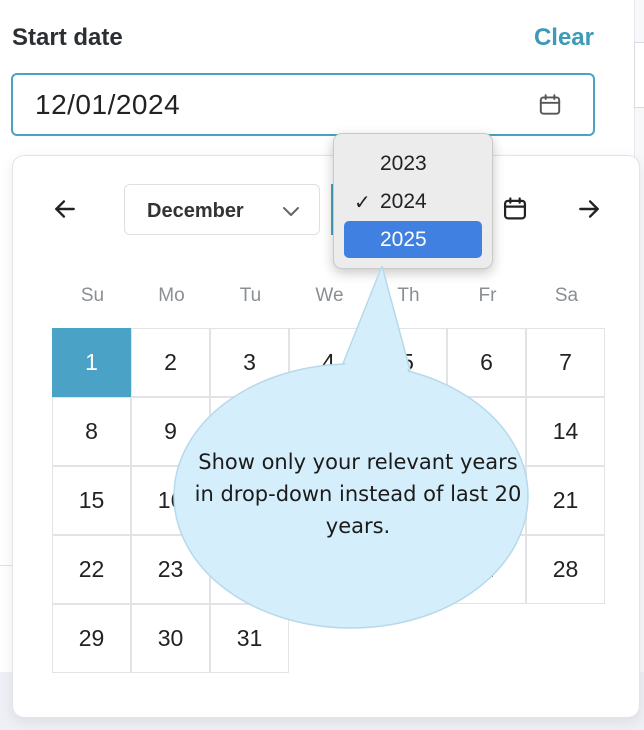  I want to click on checkmark-icon: ✓, so click(362, 203).